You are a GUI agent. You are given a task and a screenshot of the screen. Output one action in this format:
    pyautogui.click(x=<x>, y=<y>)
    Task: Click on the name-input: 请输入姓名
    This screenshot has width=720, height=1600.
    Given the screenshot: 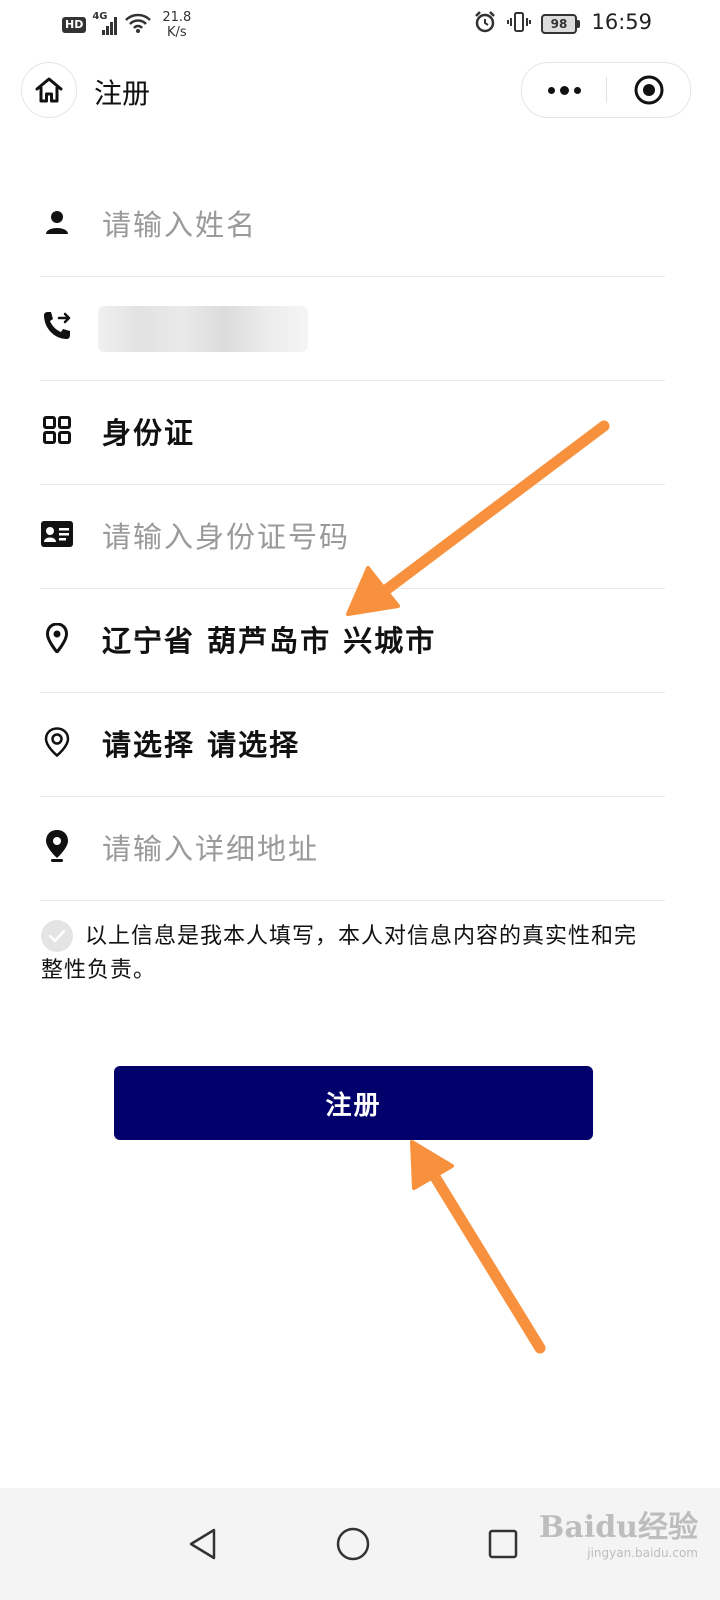 What is the action you would take?
    pyautogui.click(x=179, y=223)
    